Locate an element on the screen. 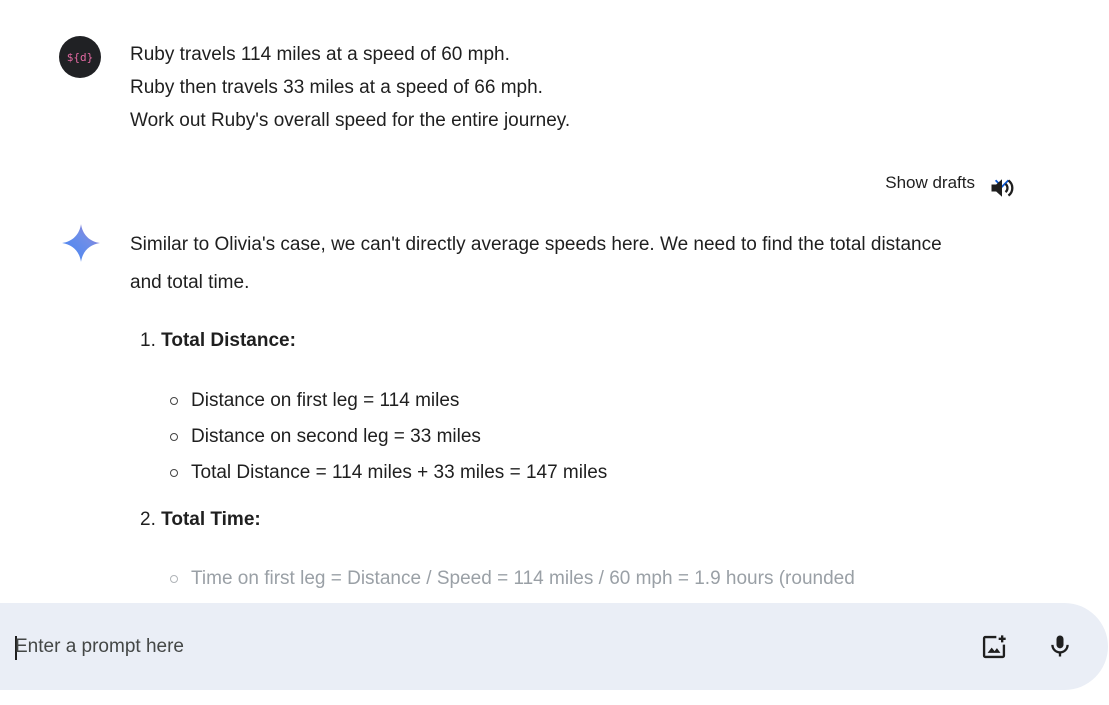 The height and width of the screenshot is (705, 1109). prompt-bar is located at coordinates (554, 646).